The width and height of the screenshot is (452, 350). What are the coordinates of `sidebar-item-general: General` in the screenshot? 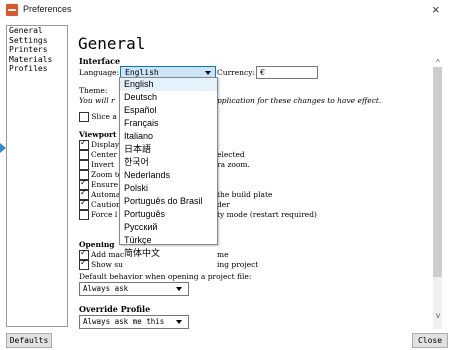 It's located at (37, 31).